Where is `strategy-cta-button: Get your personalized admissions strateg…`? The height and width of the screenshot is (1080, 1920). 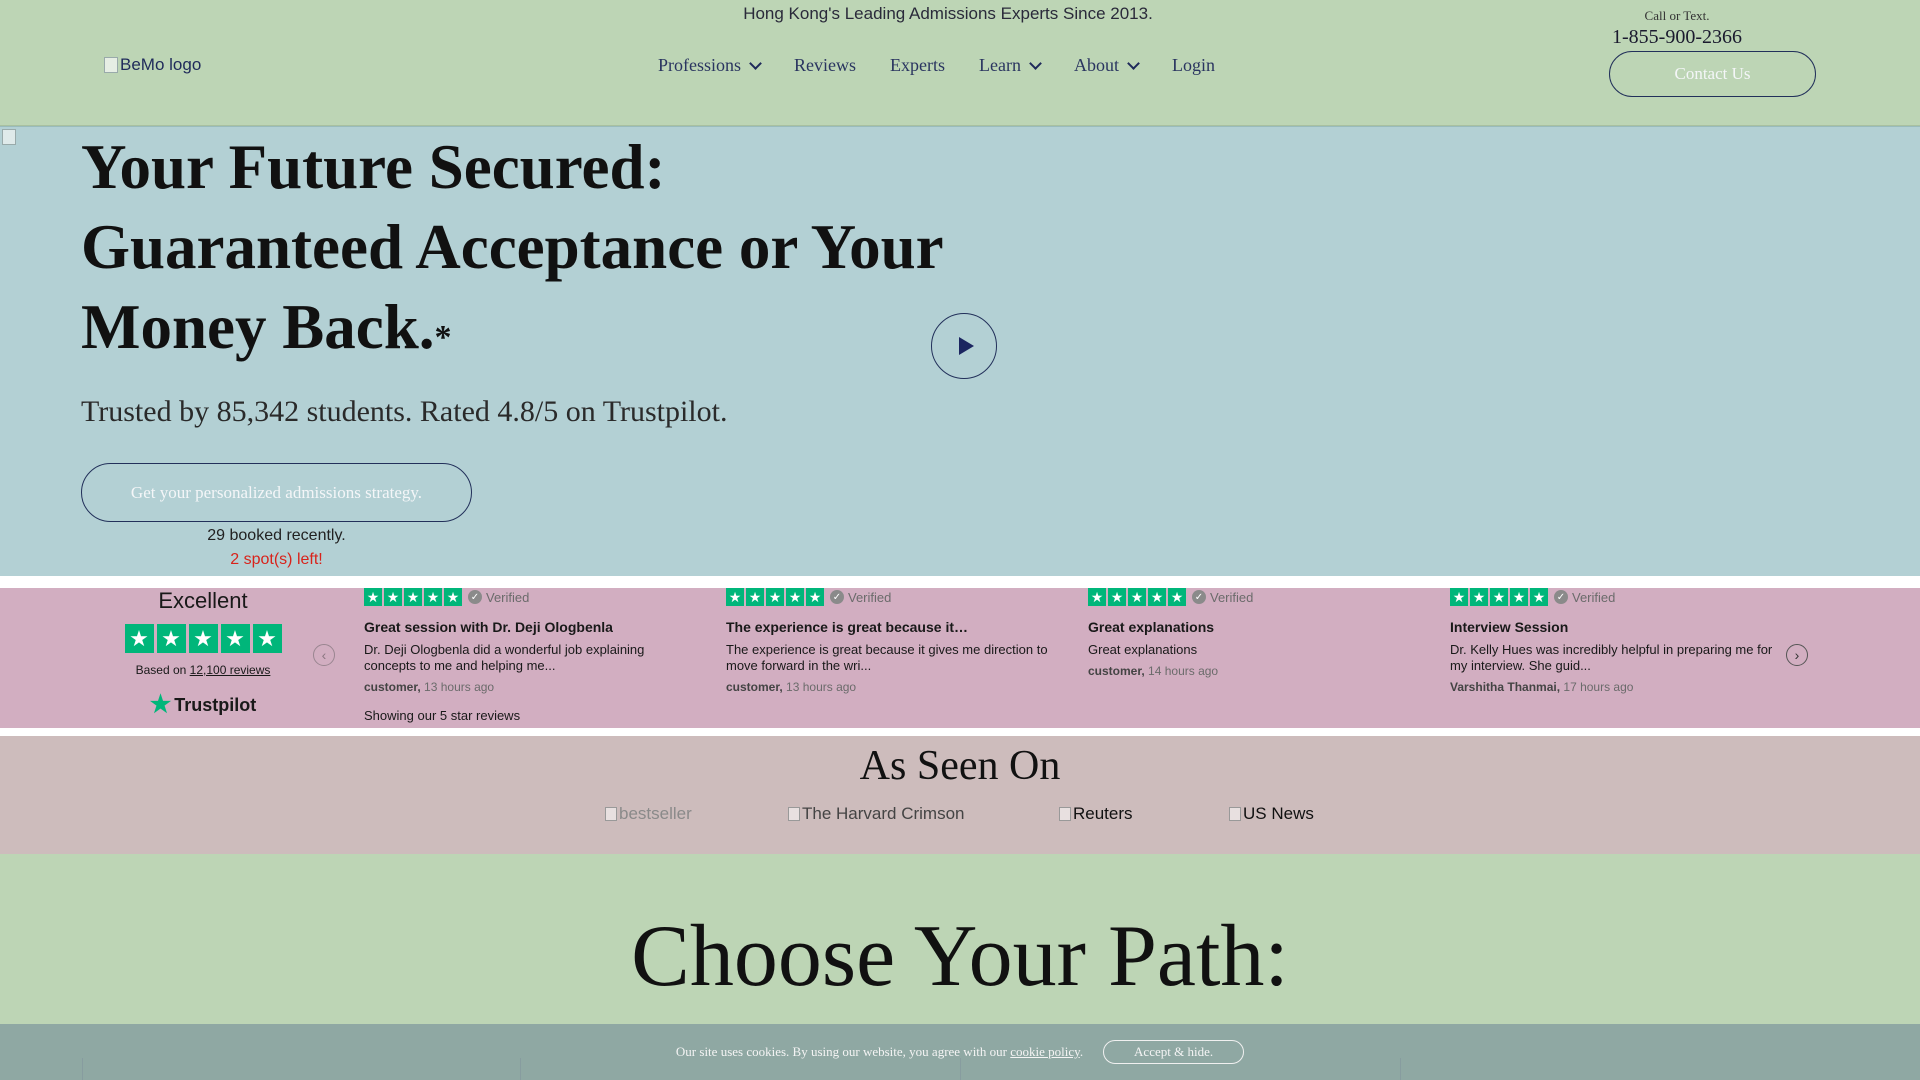
strategy-cta-button: Get your personalized admissions strateg… is located at coordinates (276, 492).